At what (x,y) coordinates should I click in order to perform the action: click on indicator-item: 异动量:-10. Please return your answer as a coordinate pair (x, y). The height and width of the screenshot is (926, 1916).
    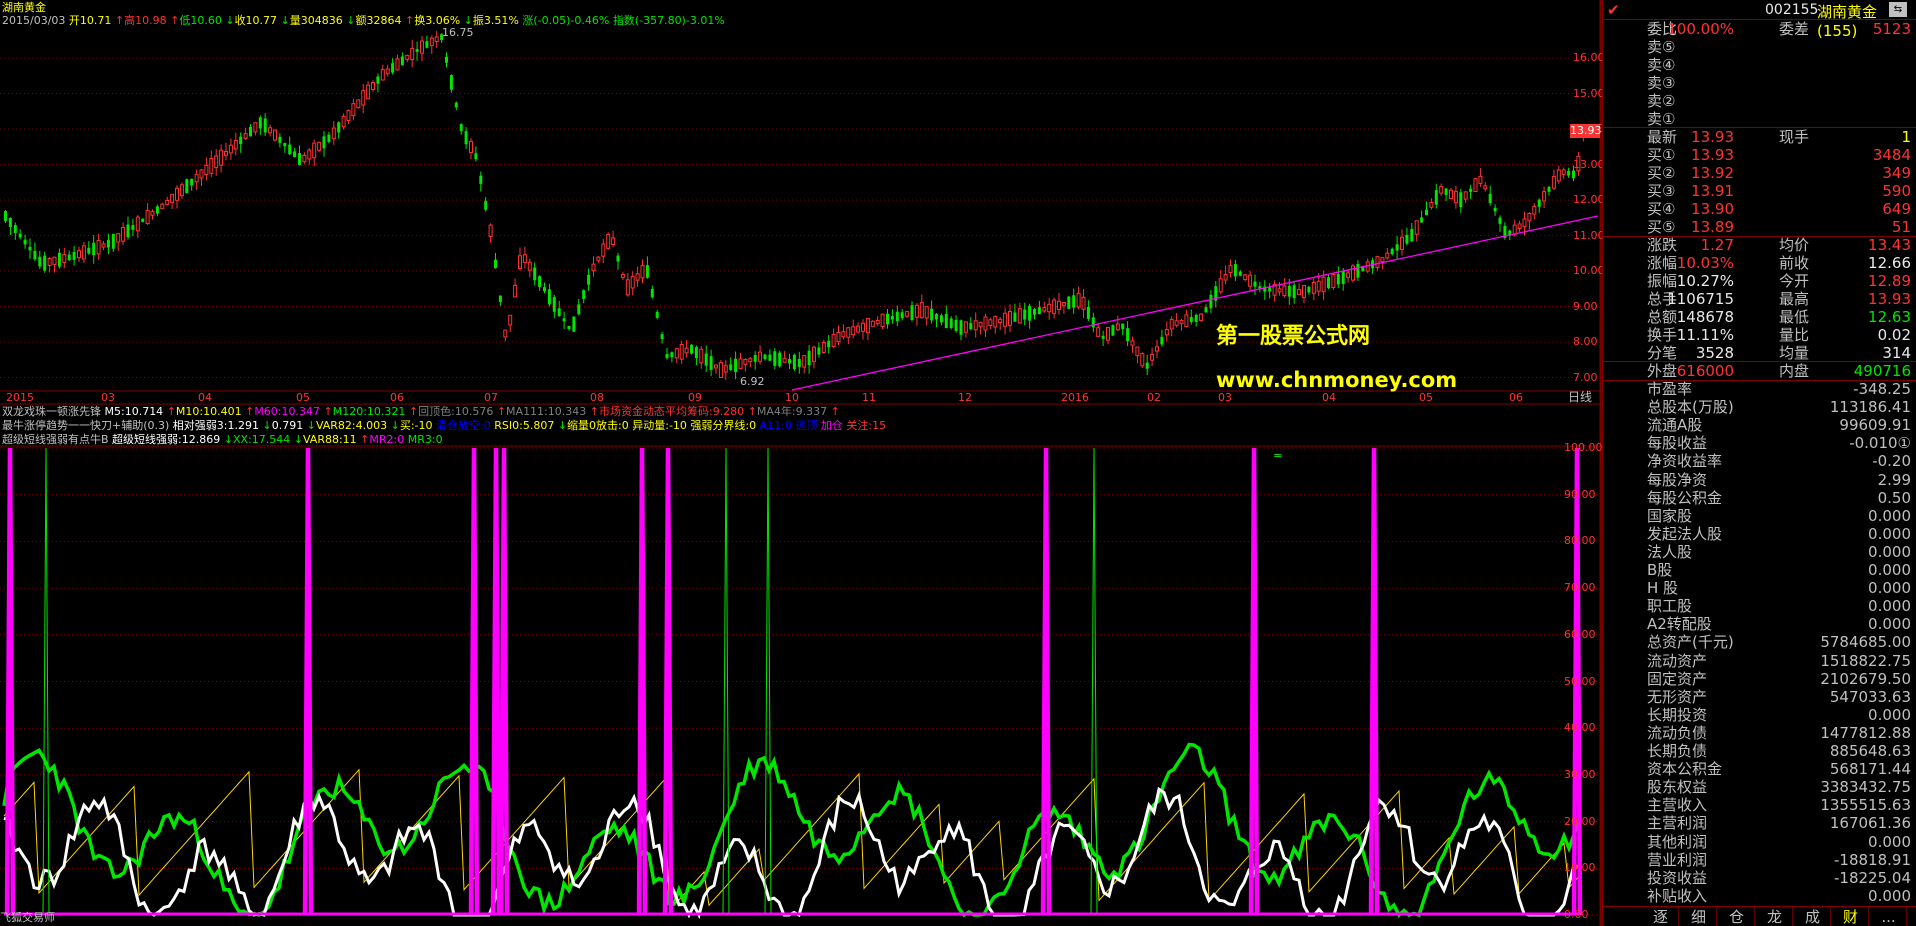
    Looking at the image, I should click on (659, 425).